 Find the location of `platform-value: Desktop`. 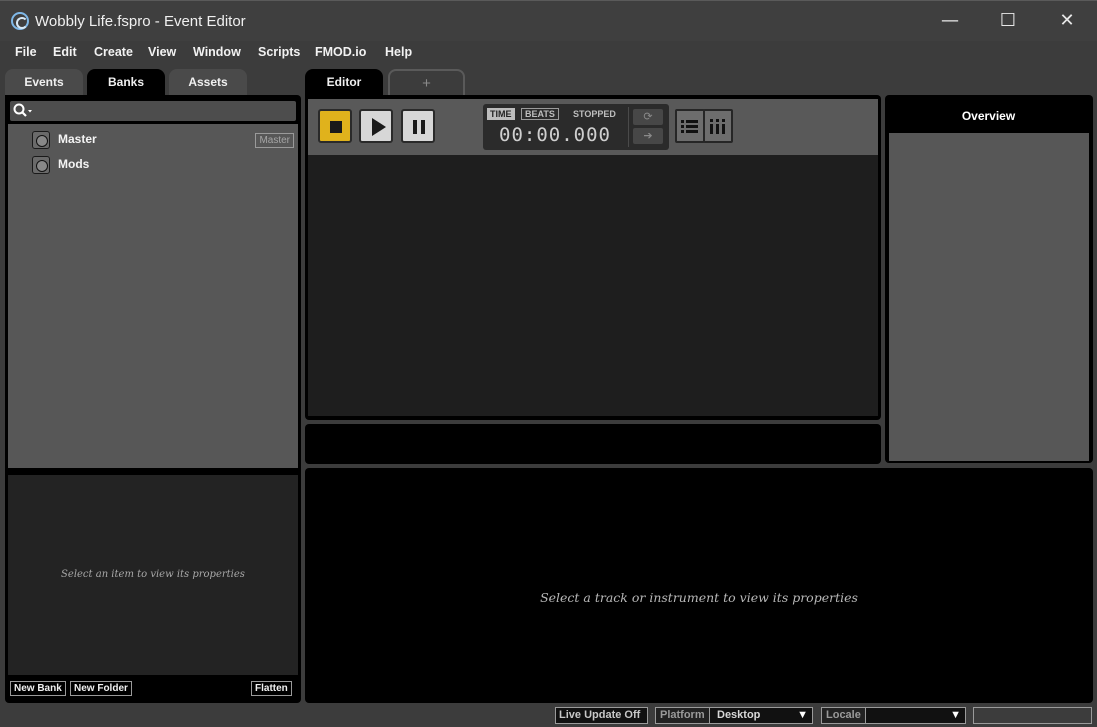

platform-value: Desktop is located at coordinates (739, 715).